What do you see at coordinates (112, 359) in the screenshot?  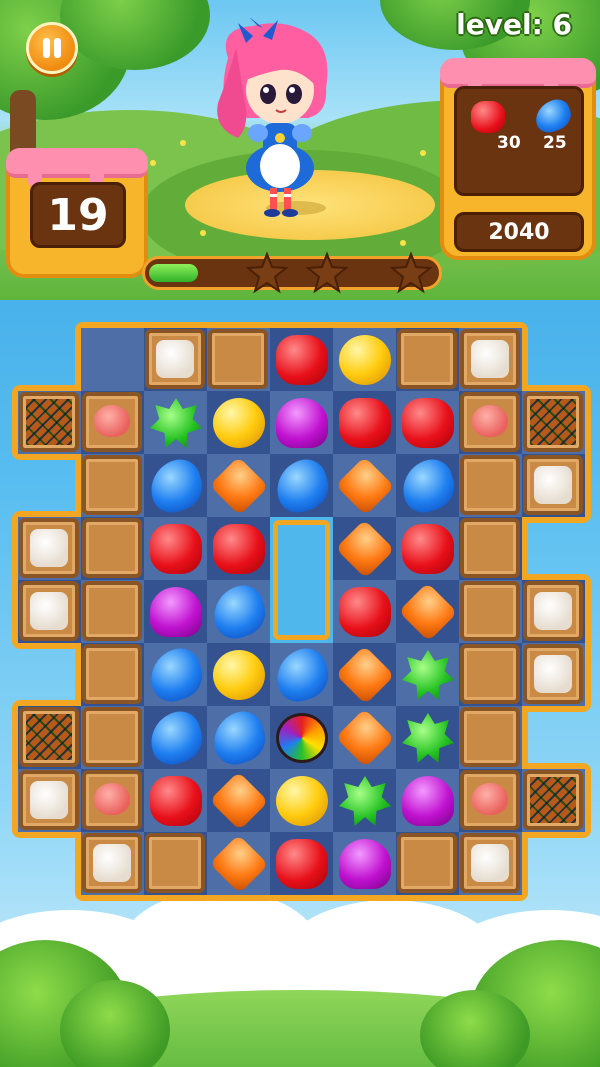 I see `board-cell-undefined-candy` at bounding box center [112, 359].